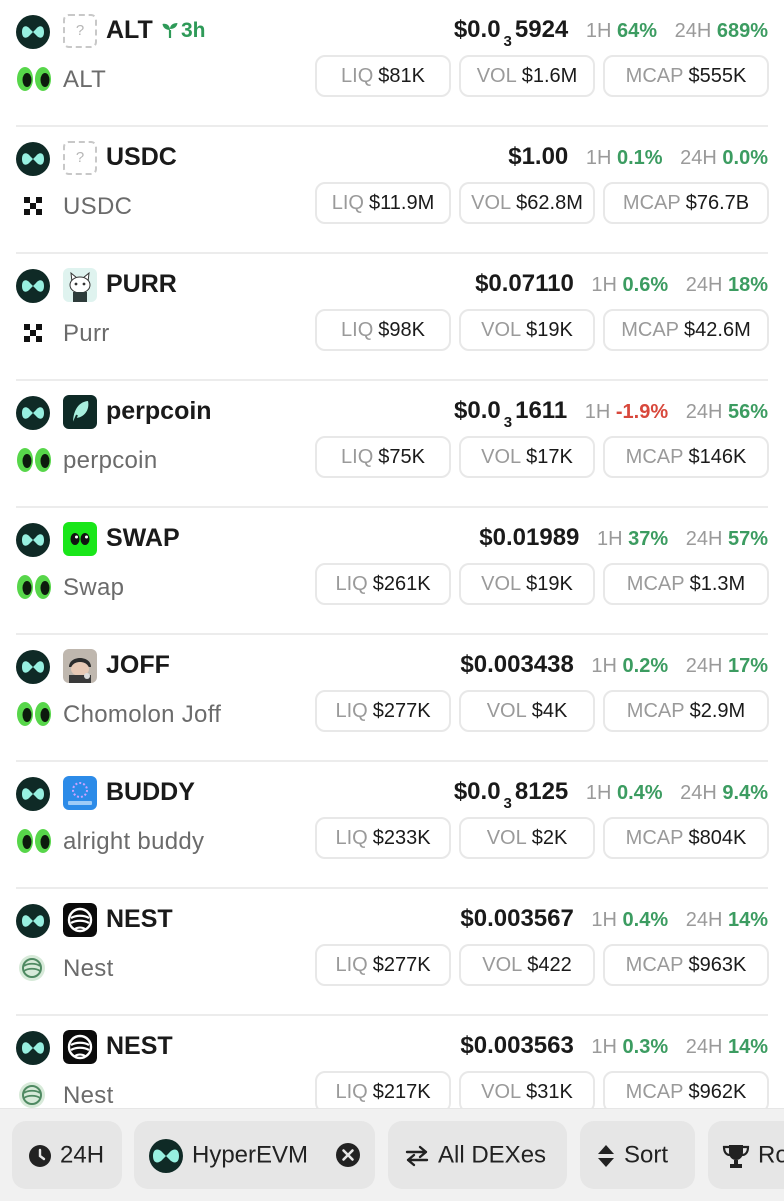 The height and width of the screenshot is (1201, 784). What do you see at coordinates (383, 203) in the screenshot?
I see `liquidity-badge: LIQ $11.9M` at bounding box center [383, 203].